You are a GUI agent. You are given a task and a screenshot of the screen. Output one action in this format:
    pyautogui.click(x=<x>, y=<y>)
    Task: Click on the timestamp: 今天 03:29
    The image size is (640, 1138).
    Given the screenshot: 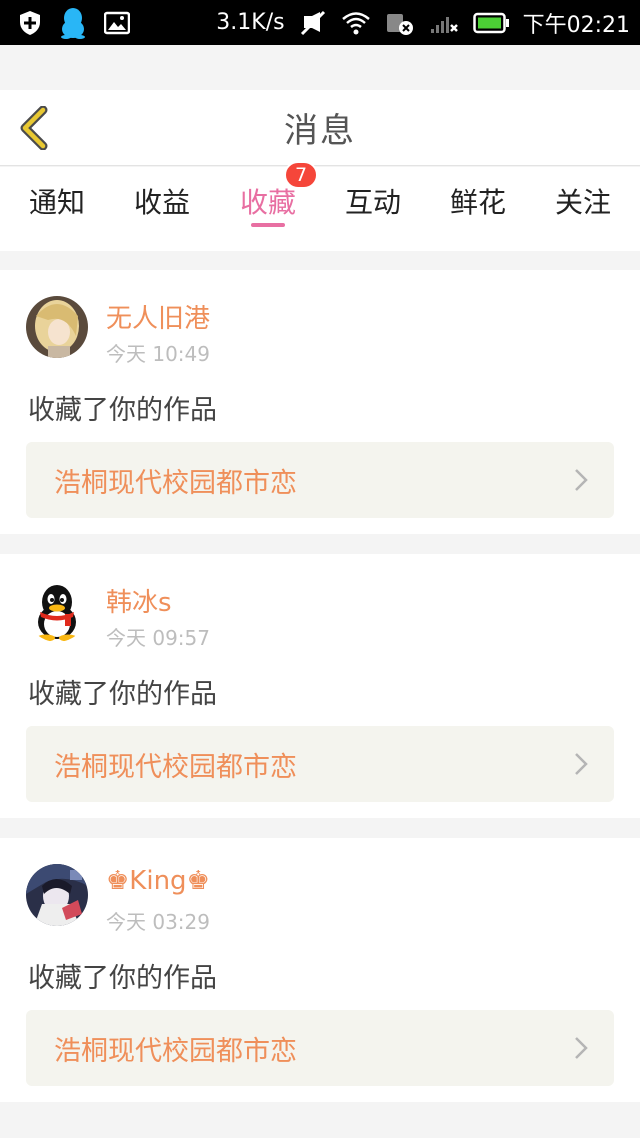 What is the action you would take?
    pyautogui.click(x=158, y=922)
    